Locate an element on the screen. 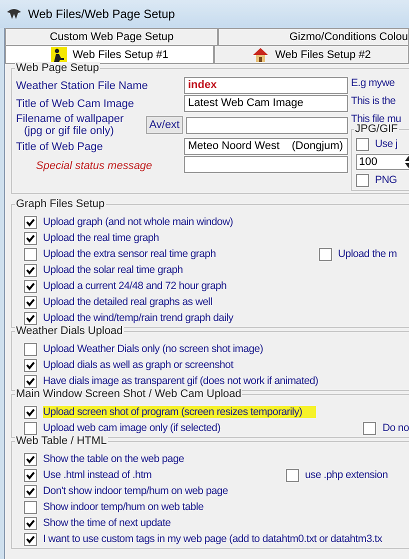 Image resolution: width=409 pixels, height=559 pixels. checkbox-label: Upload the m is located at coordinates (367, 254).